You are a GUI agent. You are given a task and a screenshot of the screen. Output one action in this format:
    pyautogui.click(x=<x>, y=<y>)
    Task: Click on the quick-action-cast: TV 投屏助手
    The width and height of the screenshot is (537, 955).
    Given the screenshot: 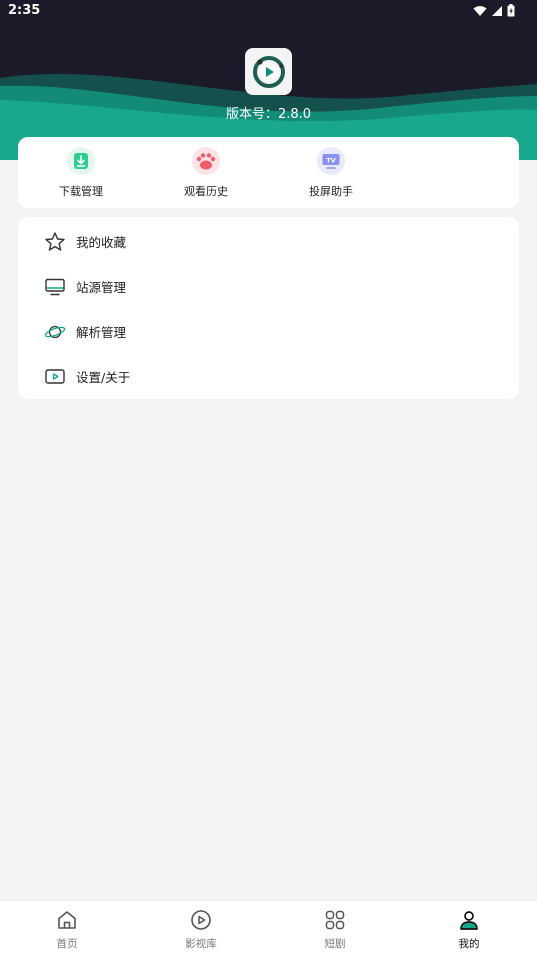 What is the action you would take?
    pyautogui.click(x=331, y=173)
    